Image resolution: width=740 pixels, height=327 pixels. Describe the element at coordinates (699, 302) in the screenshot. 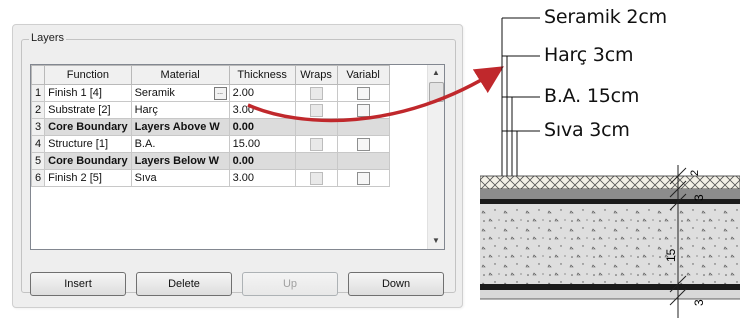

I see `dimension-value-siva: 3` at that location.